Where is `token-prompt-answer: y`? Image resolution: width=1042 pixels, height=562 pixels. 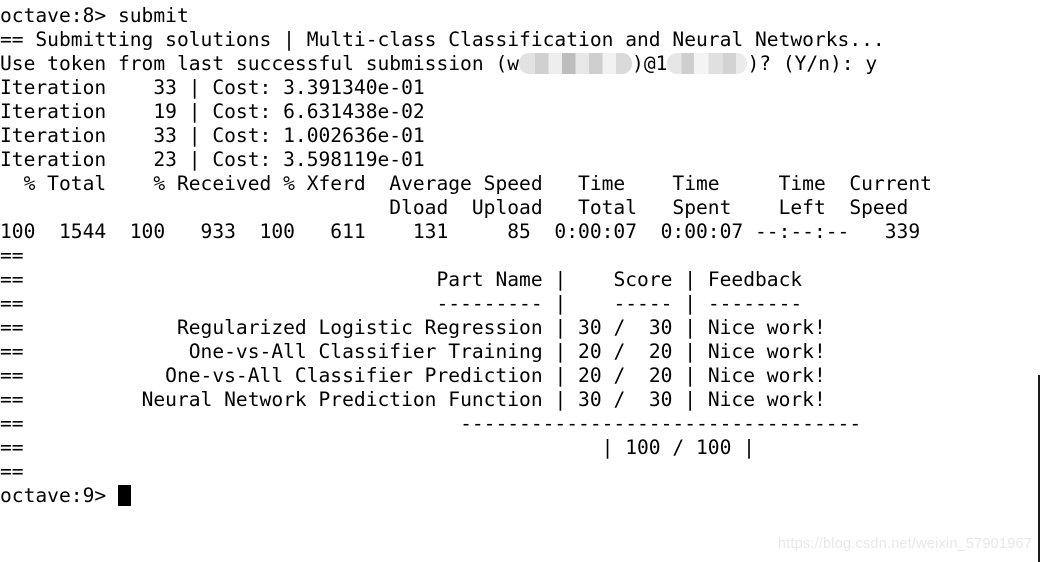 token-prompt-answer: y is located at coordinates (871, 63).